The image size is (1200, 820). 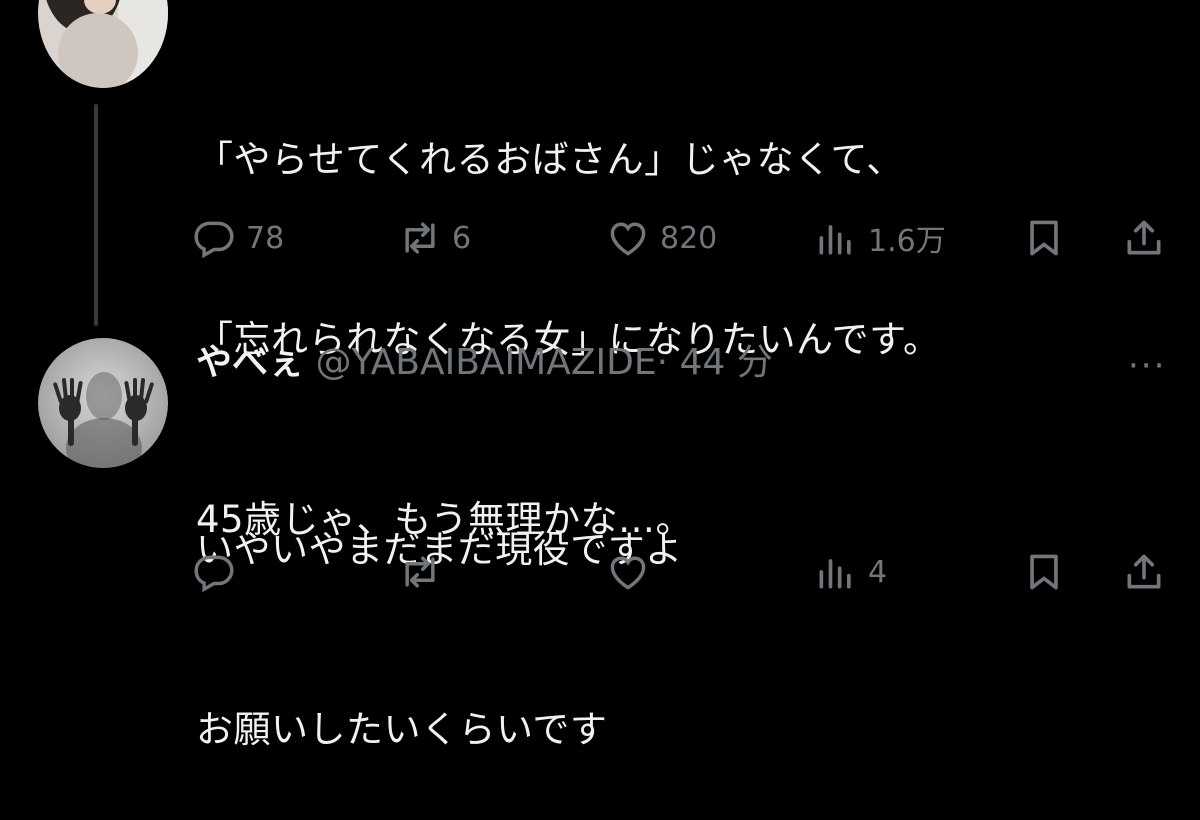 What do you see at coordinates (250, 362) in the screenshot?
I see `display-name: やべぇ` at bounding box center [250, 362].